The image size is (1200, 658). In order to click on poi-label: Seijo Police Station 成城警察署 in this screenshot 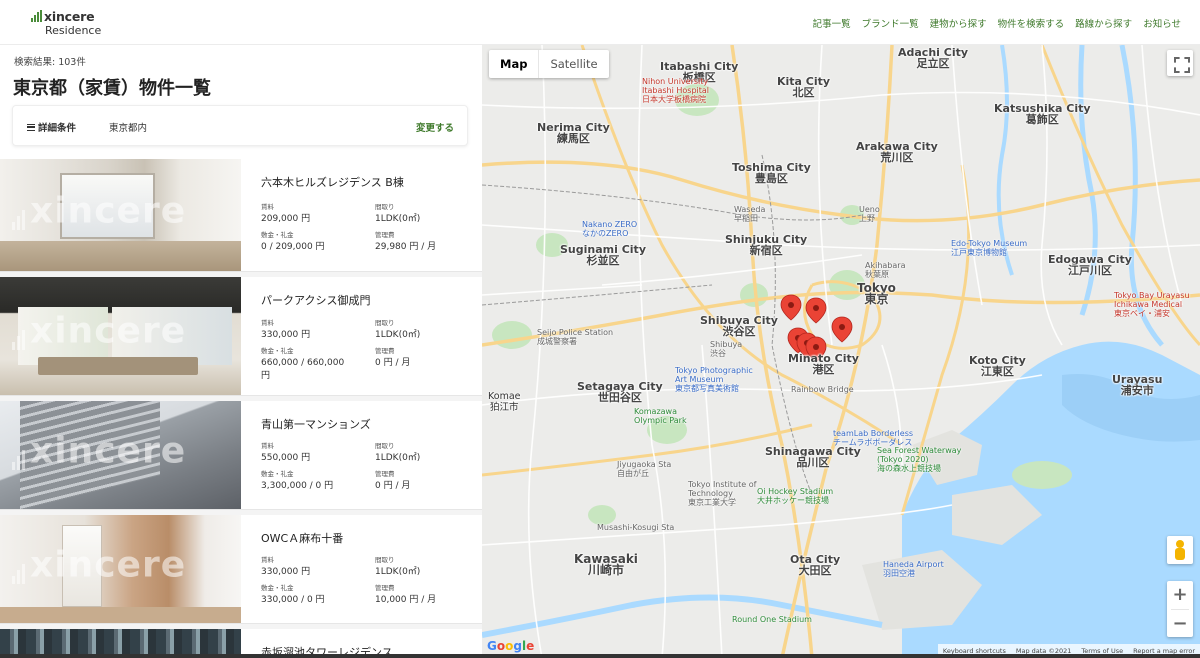, I will do `click(575, 337)`.